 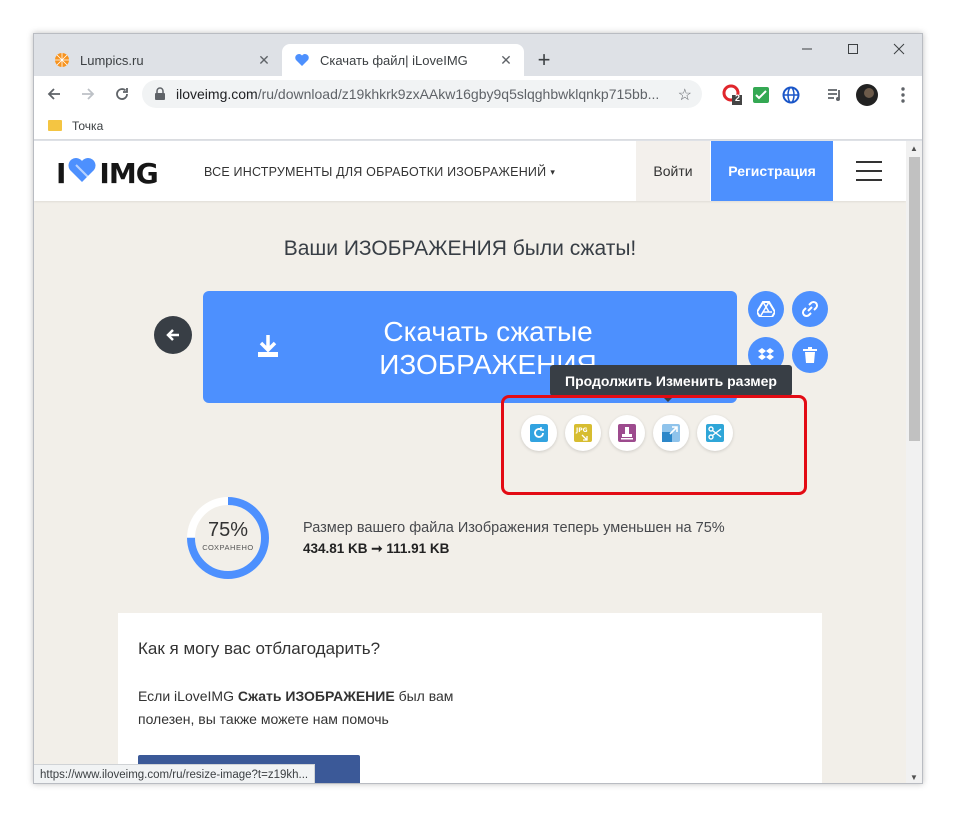 I want to click on folder-icon, so click(x=55, y=125).